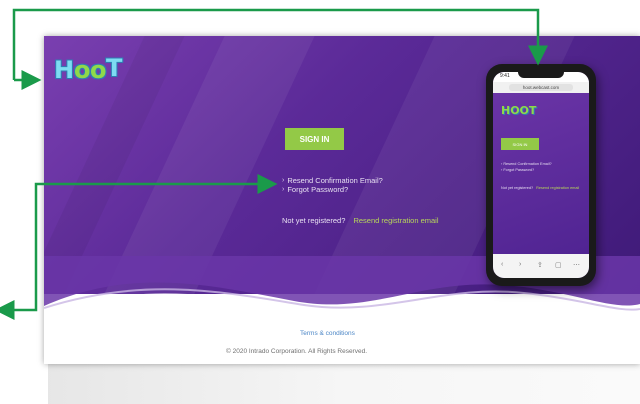 This screenshot has height=404, width=640. Describe the element at coordinates (314, 220) in the screenshot. I see `not-registered-text: Not yet registered?` at that location.